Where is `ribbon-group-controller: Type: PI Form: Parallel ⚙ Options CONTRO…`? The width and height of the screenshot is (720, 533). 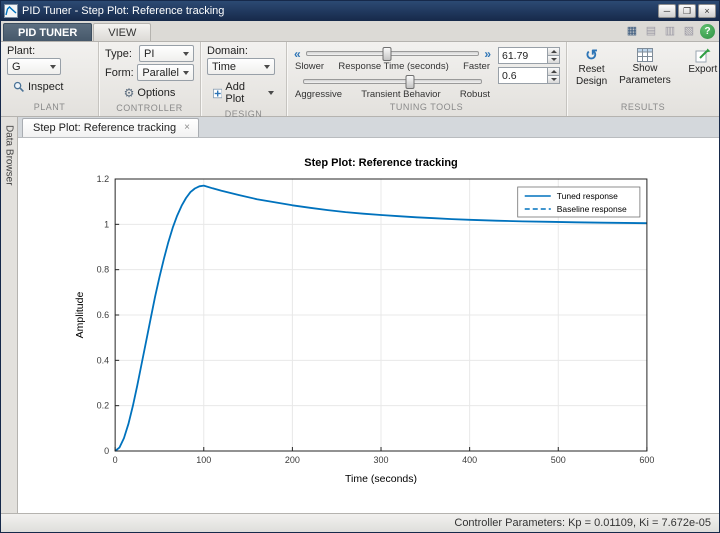
ribbon-group-controller: Type: PI Form: Parallel ⚙ Options CONTRO… is located at coordinates (150, 79).